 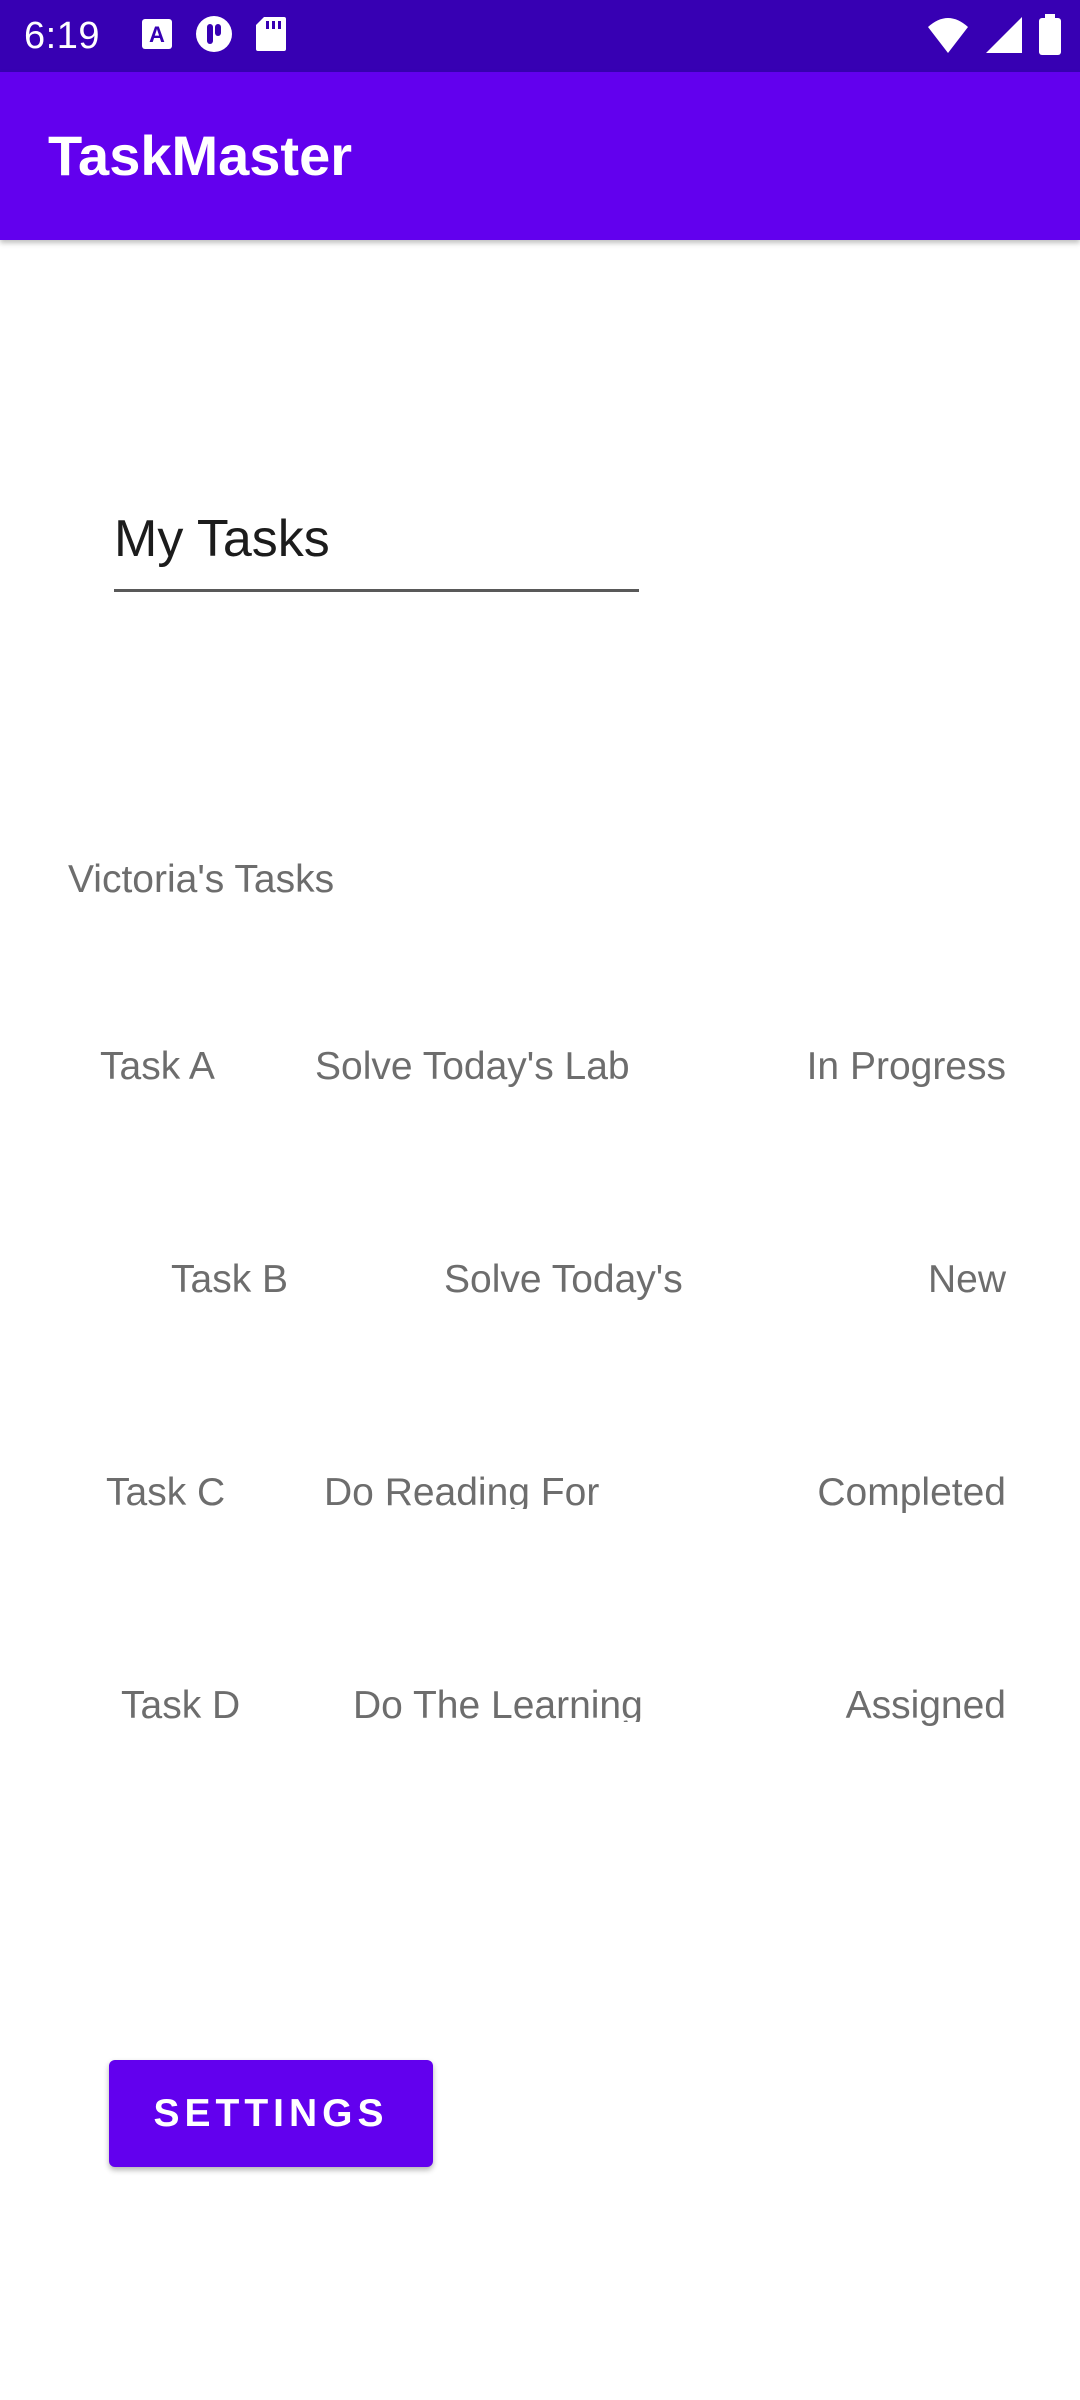 I want to click on settings-button: SETTINGS, so click(x=271, y=2113).